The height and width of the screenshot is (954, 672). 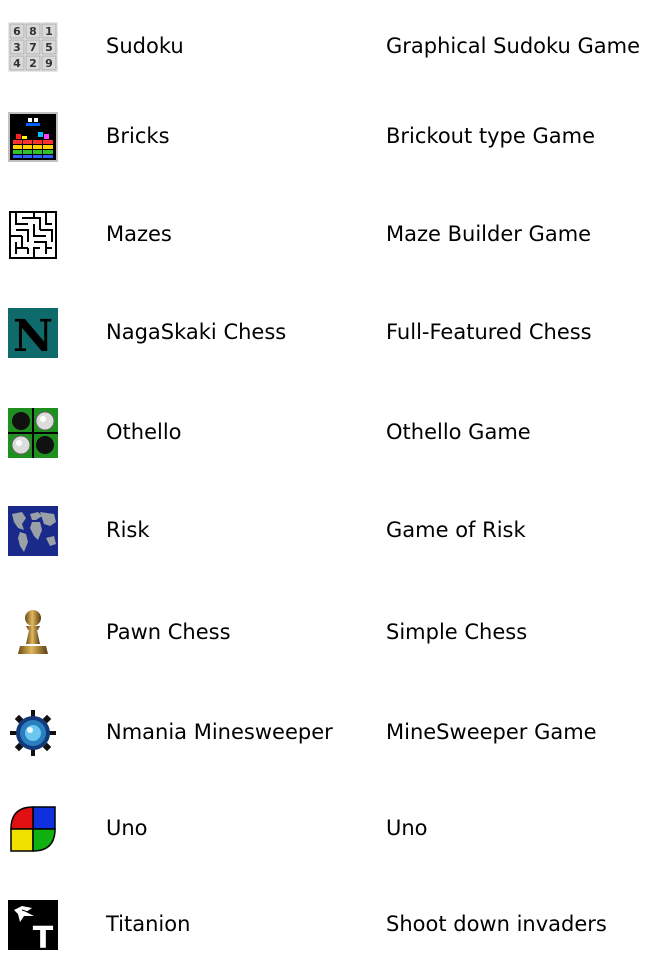 I want to click on game-description: Brickout type Game, so click(x=491, y=136).